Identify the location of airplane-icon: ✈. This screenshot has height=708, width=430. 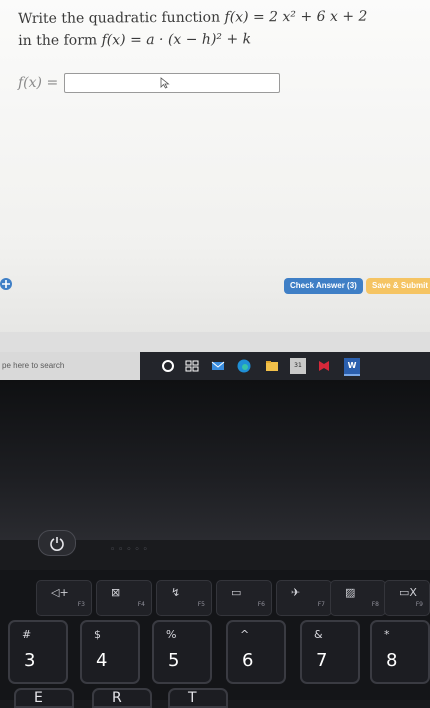
(296, 592).